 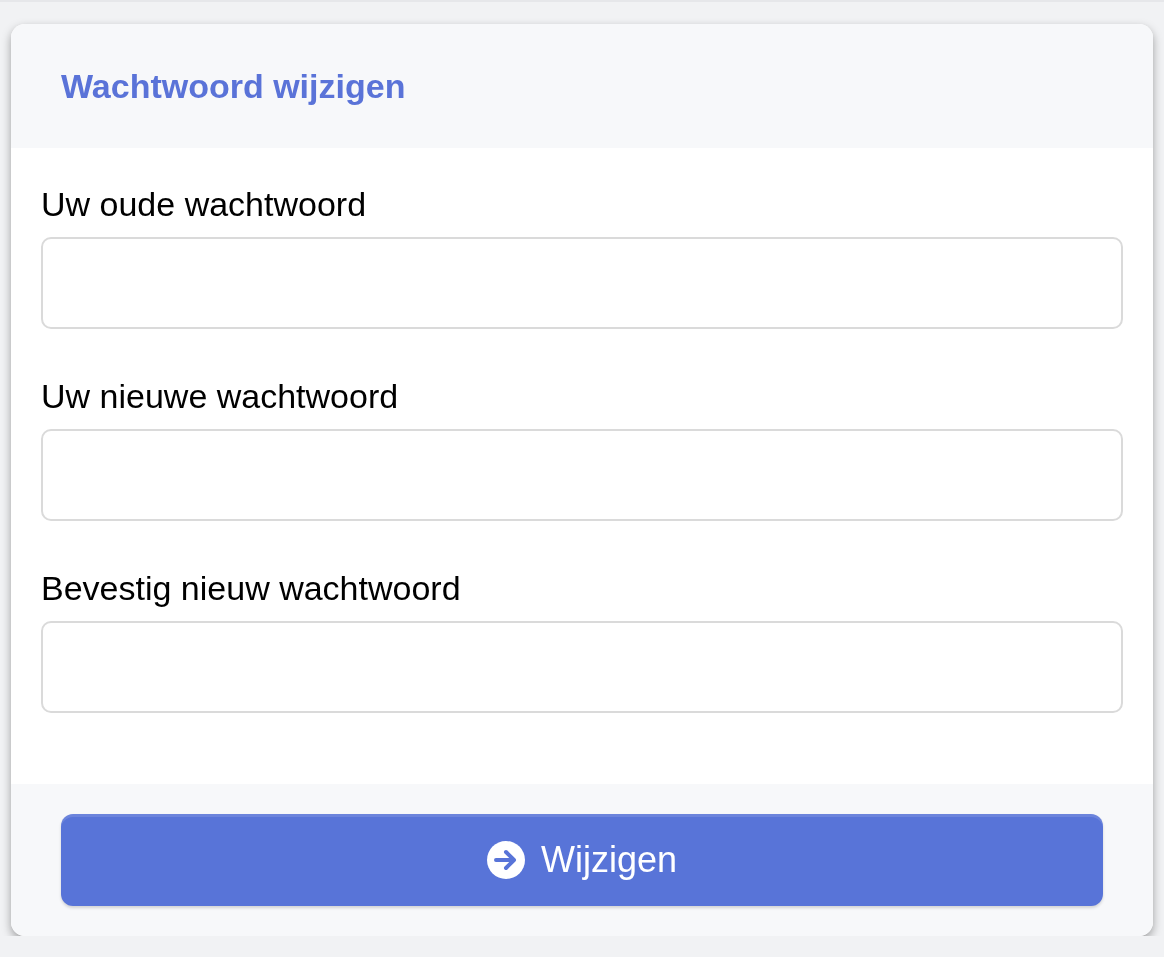 I want to click on field-label: Uw oude wachtwoord, so click(x=204, y=204).